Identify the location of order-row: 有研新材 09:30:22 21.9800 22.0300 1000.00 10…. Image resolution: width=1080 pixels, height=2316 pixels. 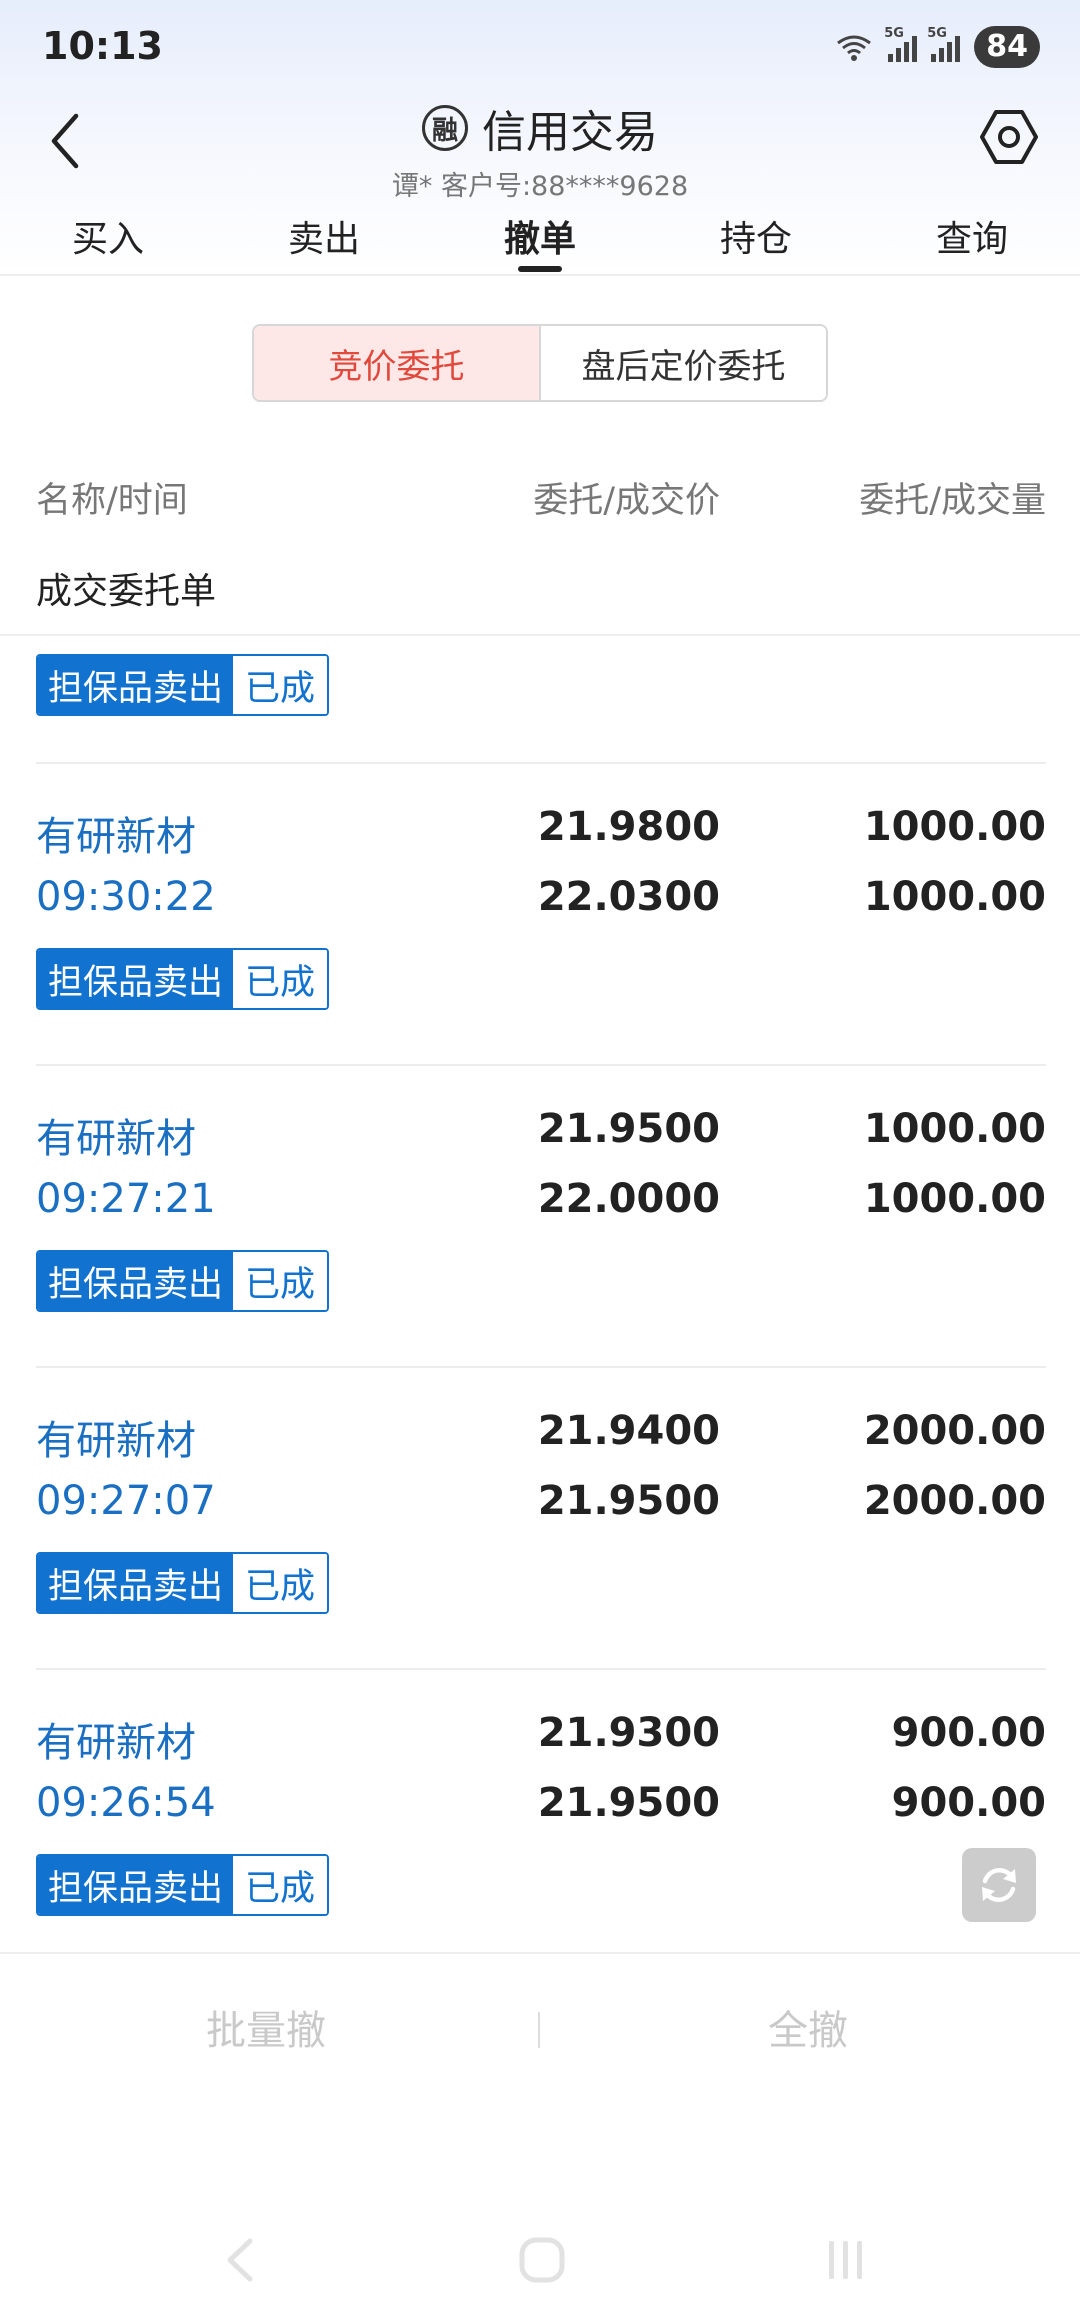
(540, 912).